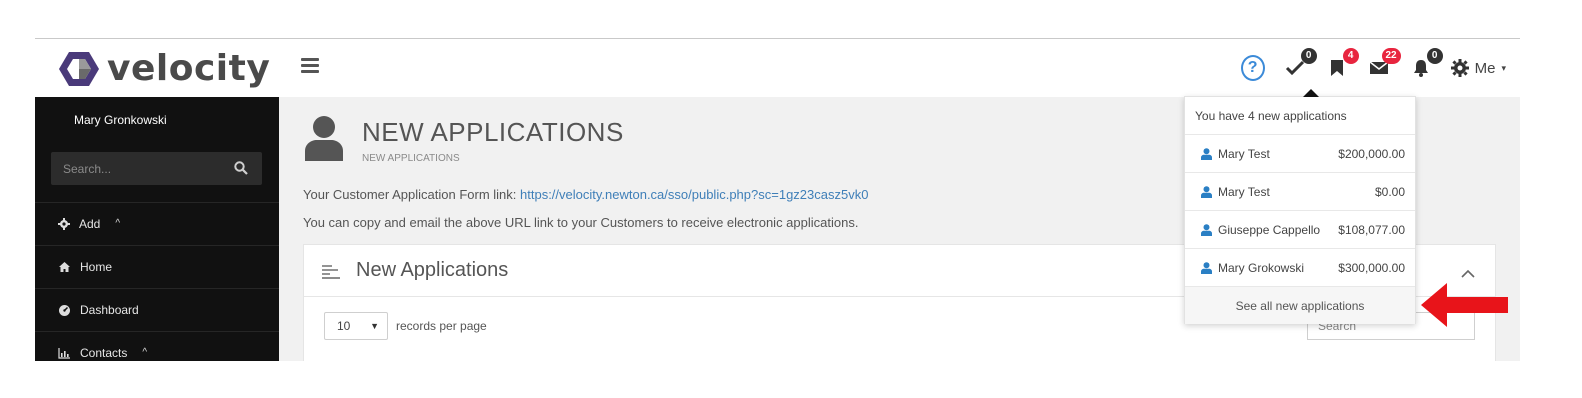  I want to click on tasks-badge: 0, so click(1308, 56).